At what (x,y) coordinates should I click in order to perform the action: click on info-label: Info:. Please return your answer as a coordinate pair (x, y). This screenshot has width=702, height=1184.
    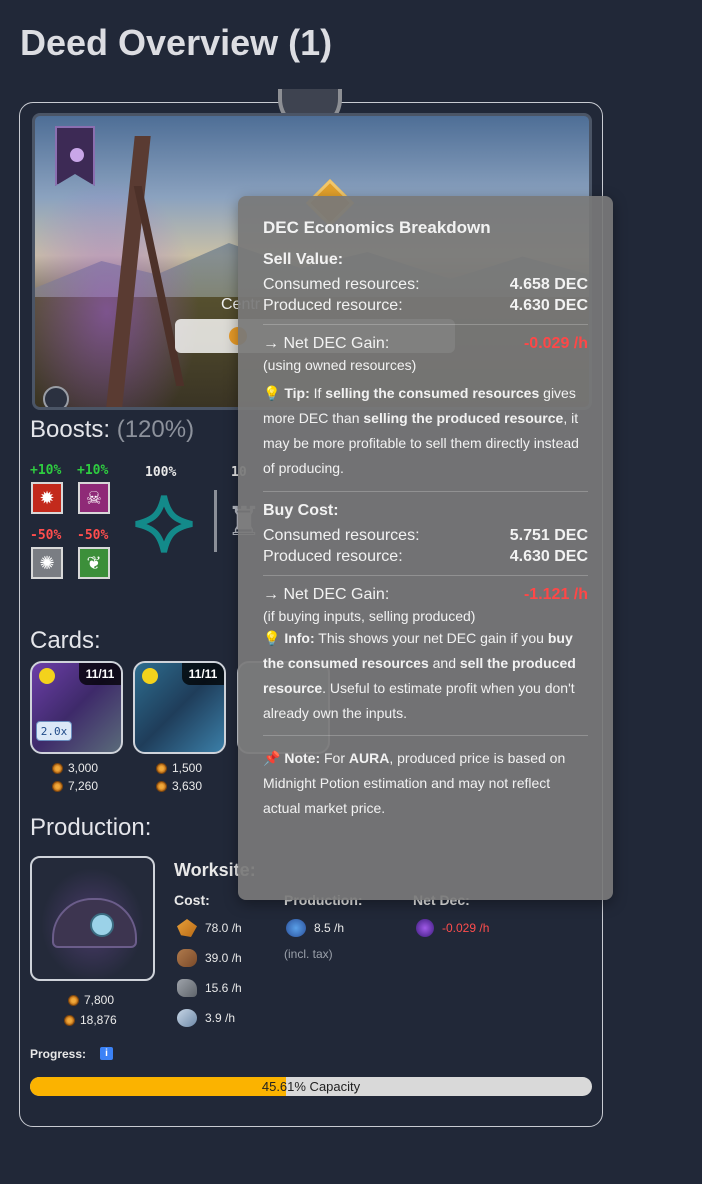
    Looking at the image, I should click on (299, 638).